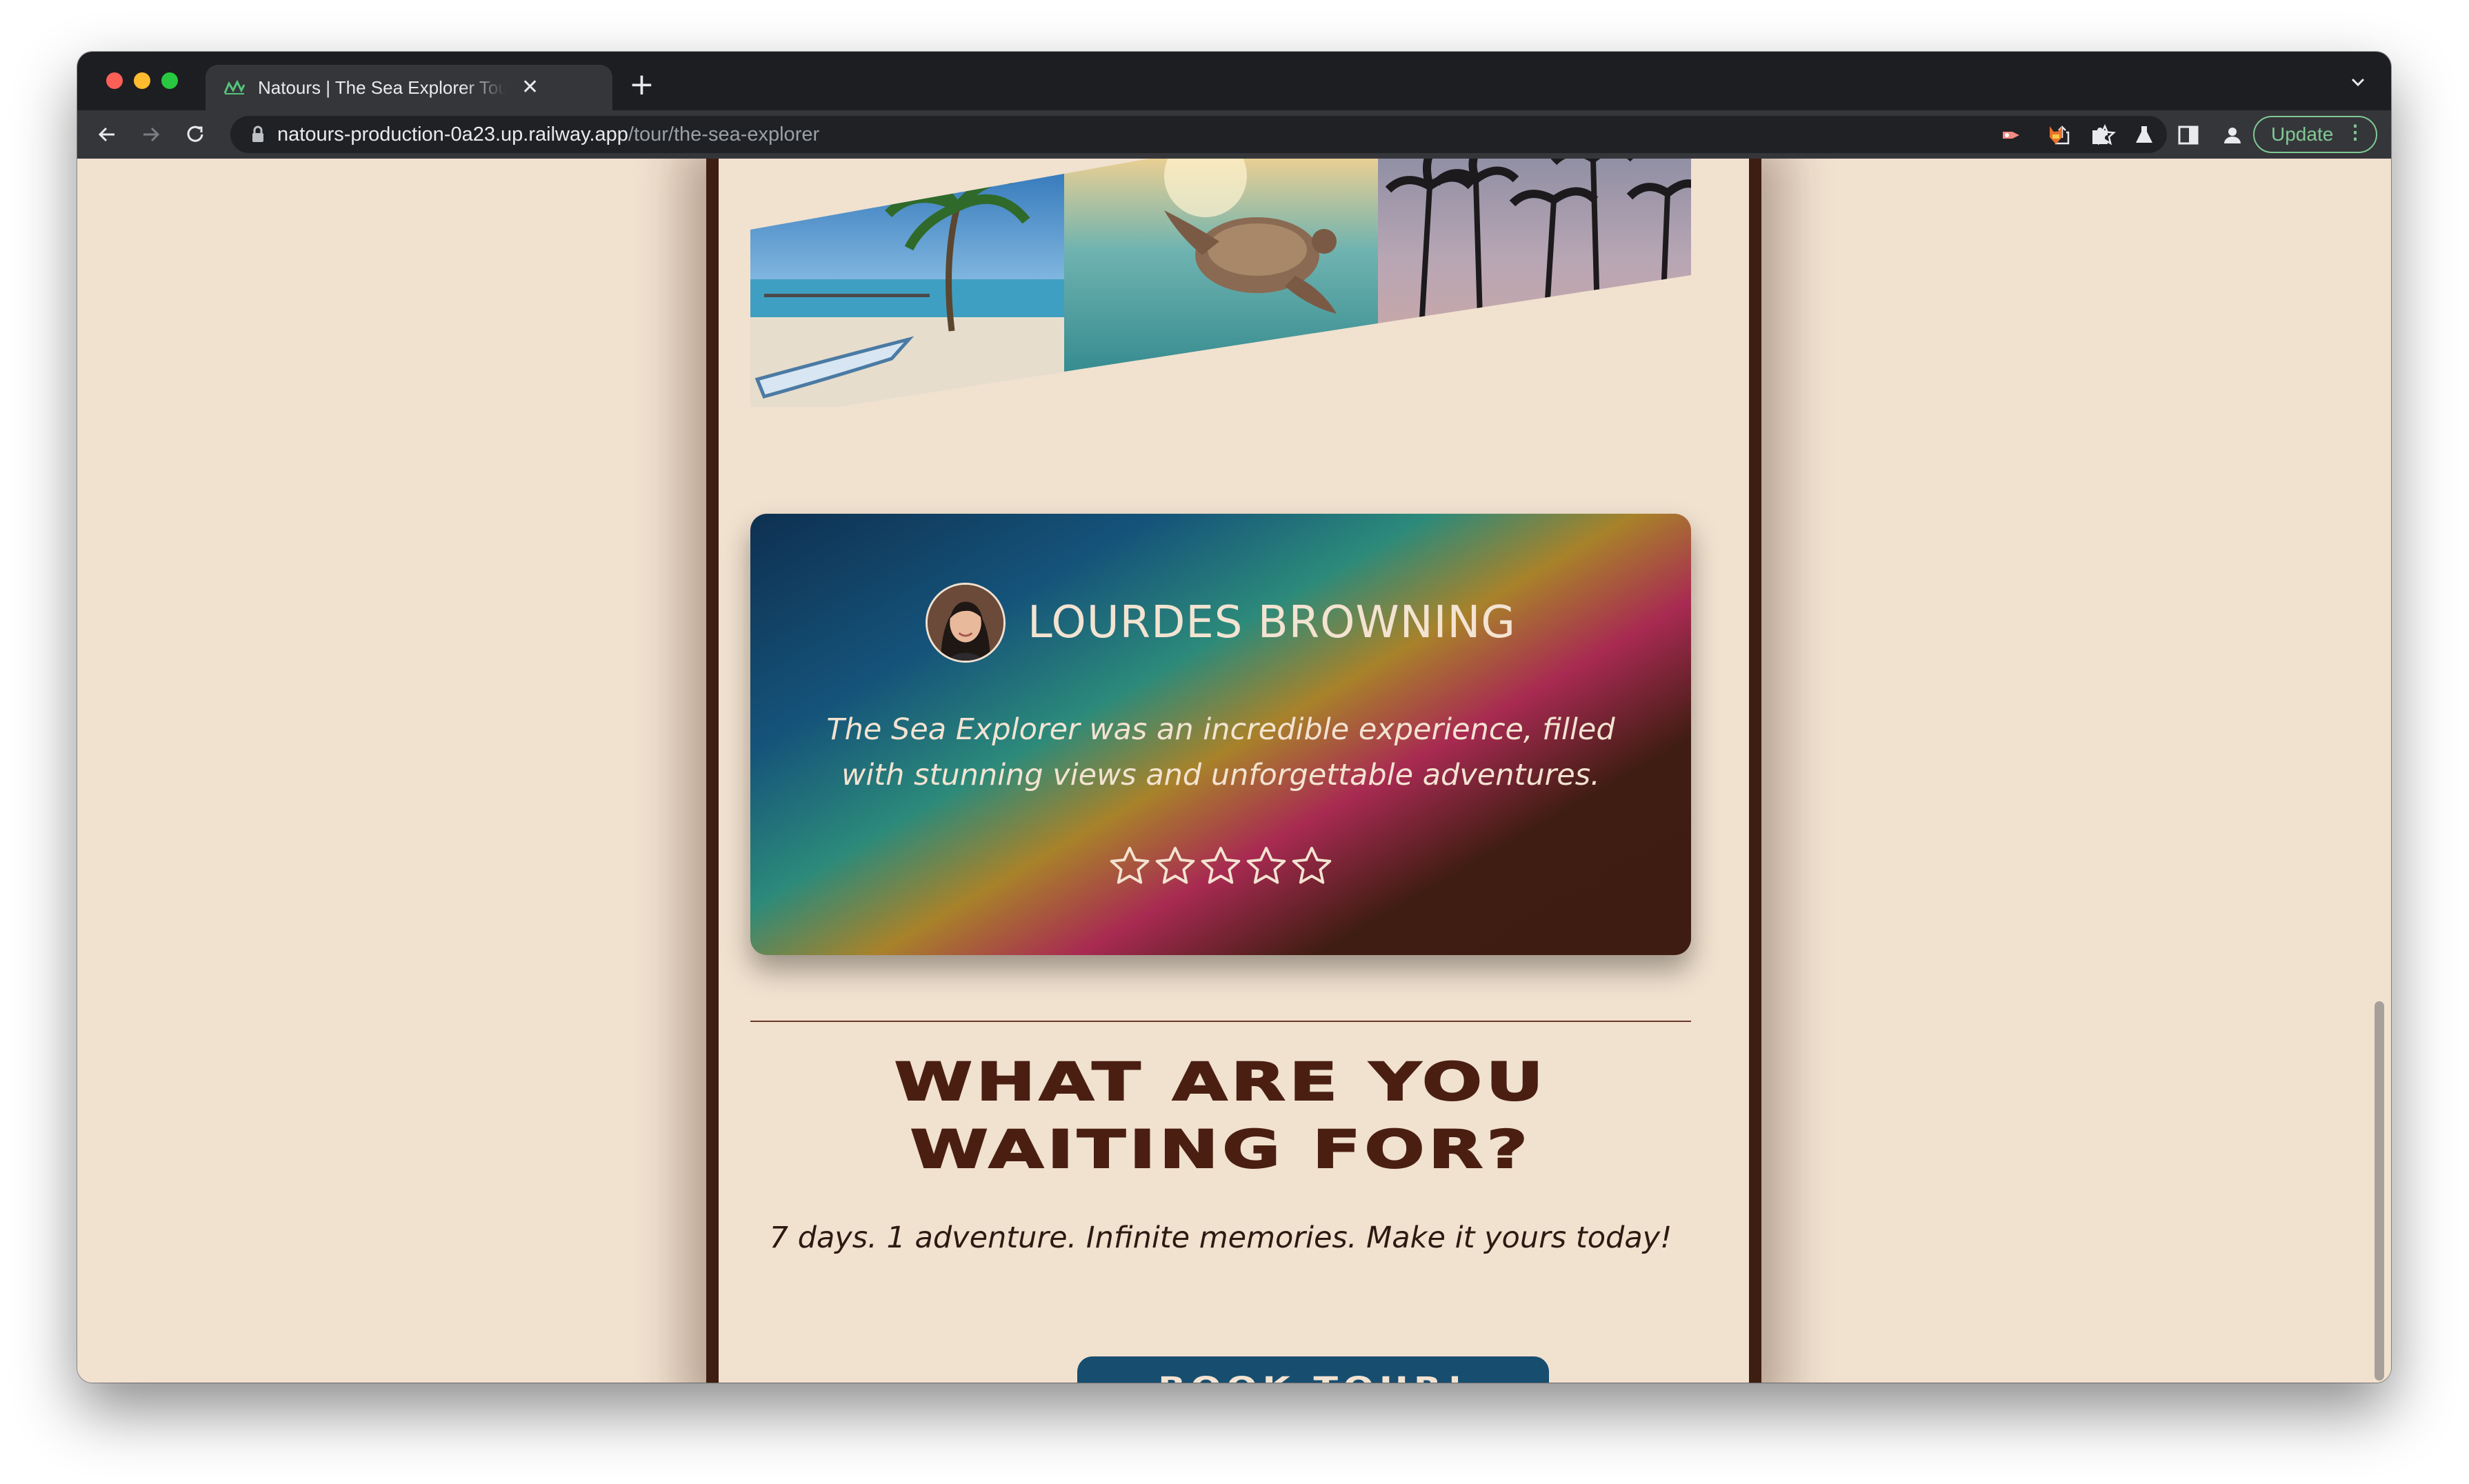 This screenshot has height=1484, width=2469. What do you see at coordinates (114, 80) in the screenshot?
I see `close-window-button` at bounding box center [114, 80].